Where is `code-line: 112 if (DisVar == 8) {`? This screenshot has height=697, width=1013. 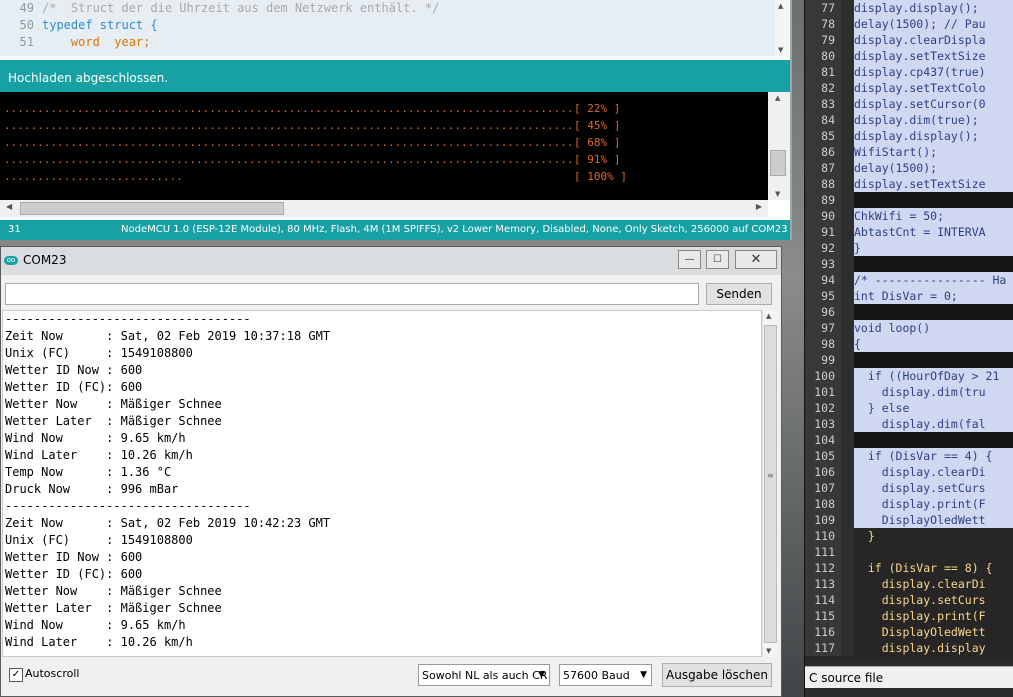 code-line: 112 if (DisVar == 8) { is located at coordinates (909, 568).